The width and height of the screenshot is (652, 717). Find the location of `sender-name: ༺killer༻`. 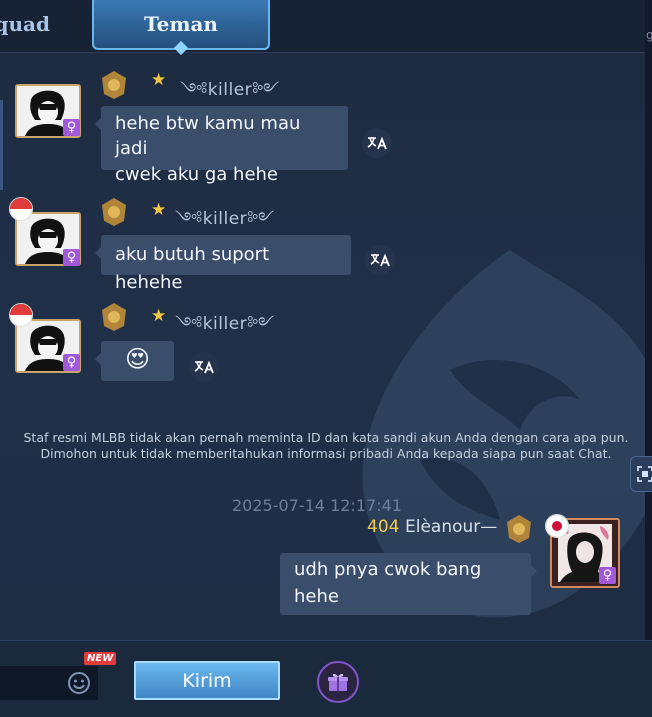

sender-name: ༺killer༻ is located at coordinates (225, 328).